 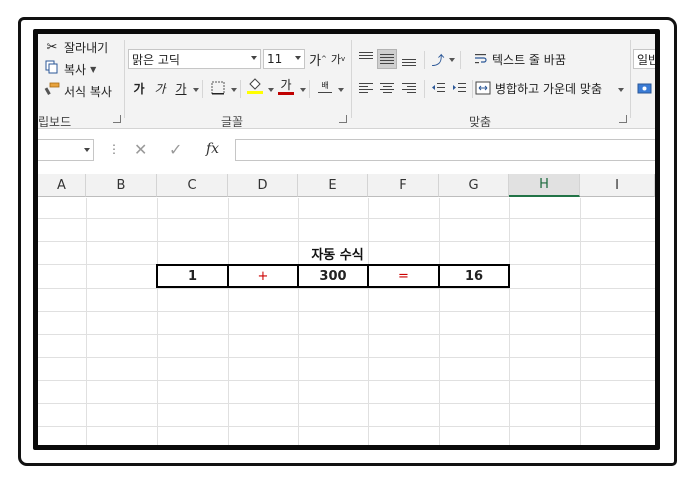 I want to click on merge-cells-icon, so click(x=483, y=88).